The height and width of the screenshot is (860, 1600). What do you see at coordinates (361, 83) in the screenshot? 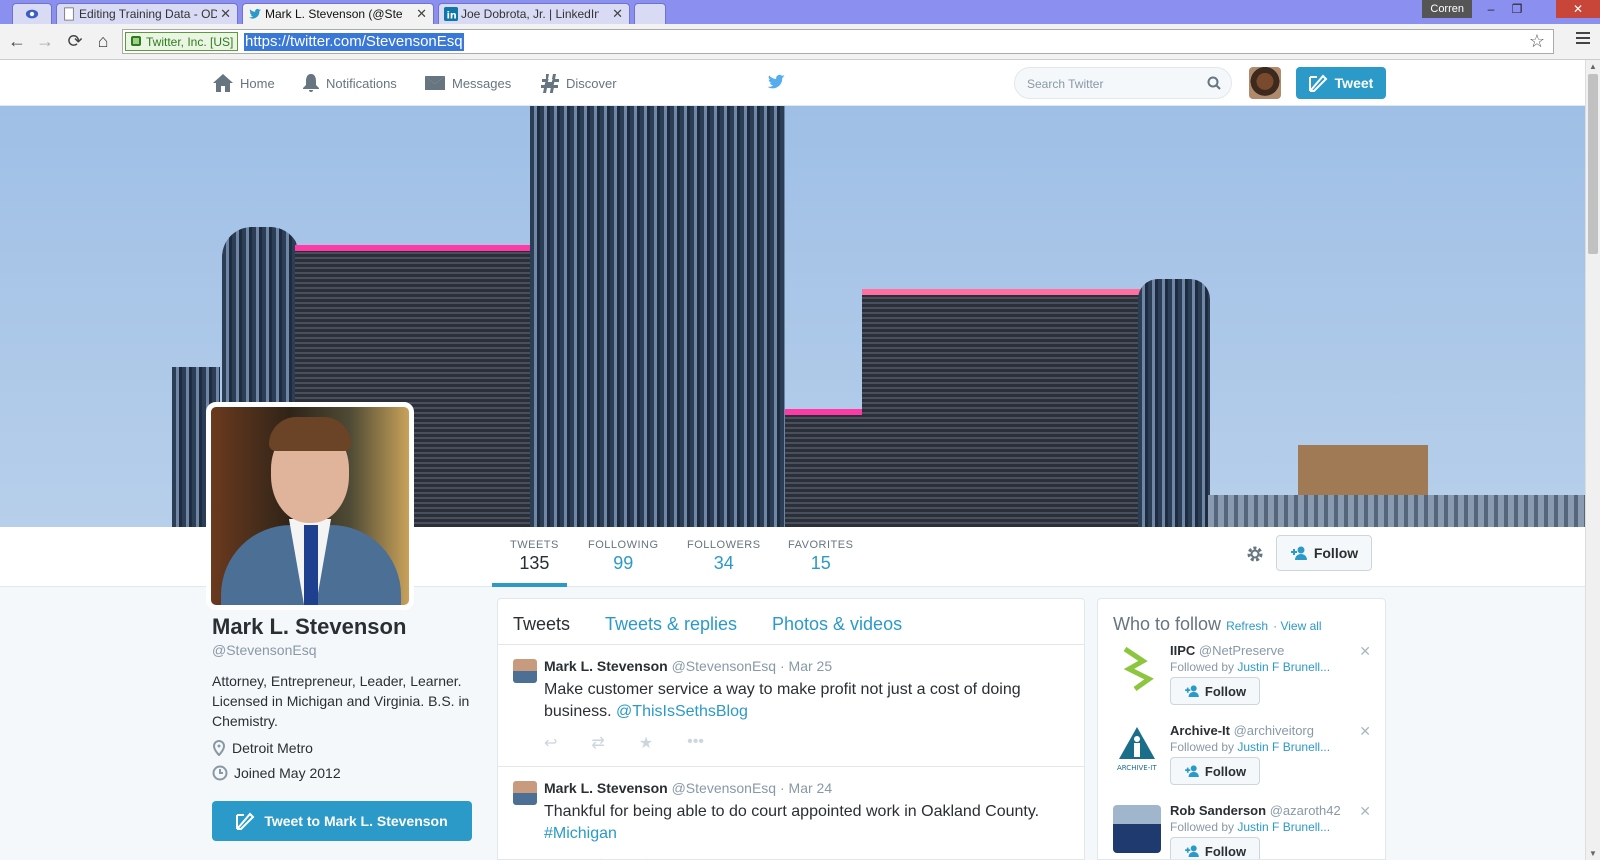
I see `nav-notifications-label: Notifications` at bounding box center [361, 83].